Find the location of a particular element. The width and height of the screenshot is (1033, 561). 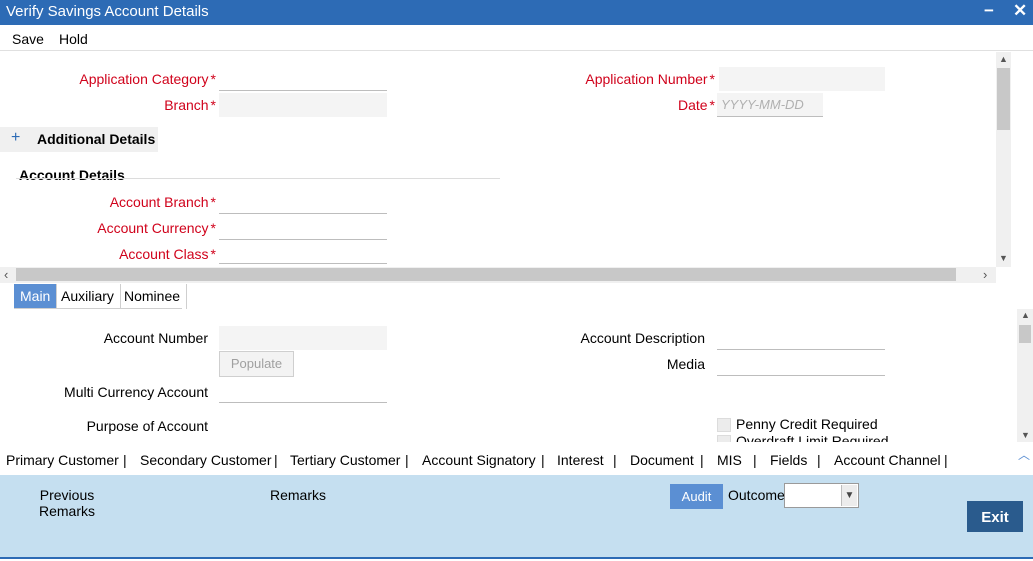

overdraft-limit-checkbox is located at coordinates (724, 438).